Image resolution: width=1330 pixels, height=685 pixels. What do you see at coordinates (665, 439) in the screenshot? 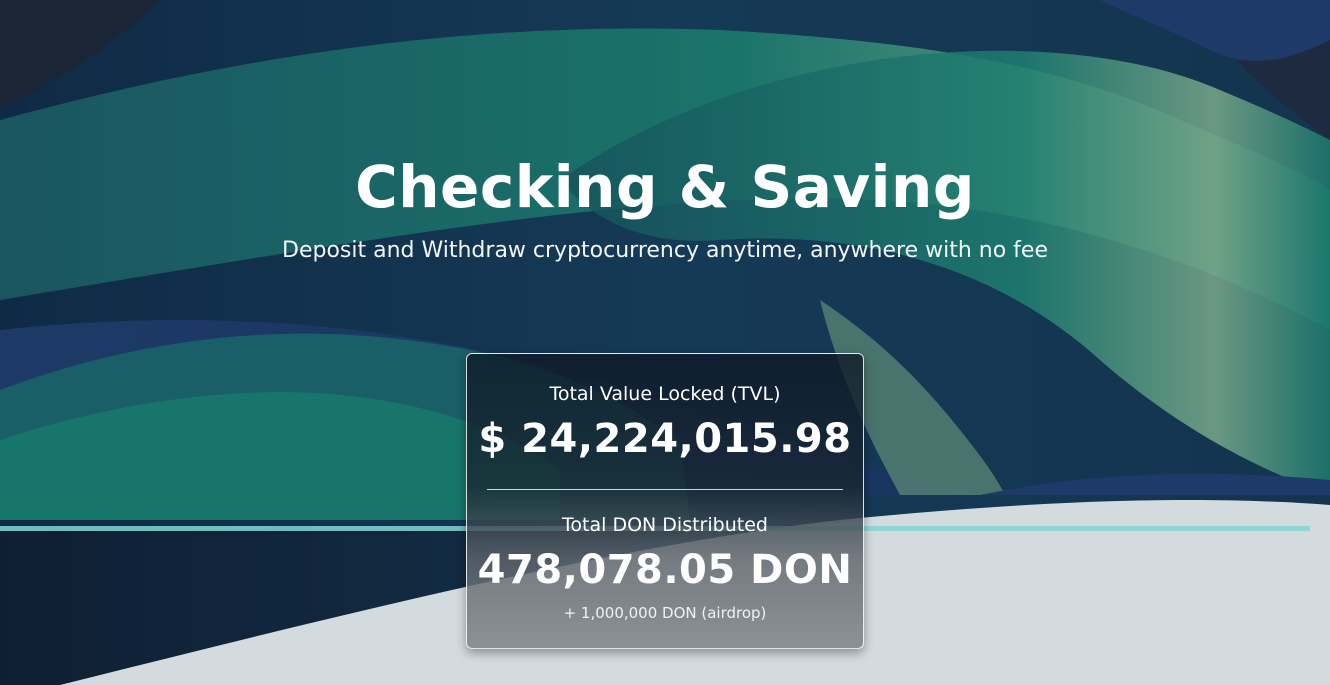
I see `tvl-value: $ 24,224,015.98` at bounding box center [665, 439].